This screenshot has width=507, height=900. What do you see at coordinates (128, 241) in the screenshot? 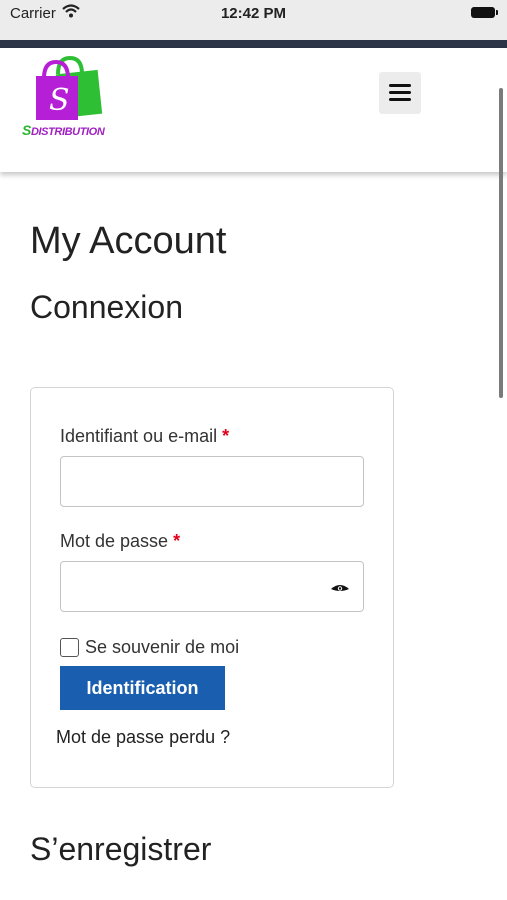
I see `page-title: My Account` at bounding box center [128, 241].